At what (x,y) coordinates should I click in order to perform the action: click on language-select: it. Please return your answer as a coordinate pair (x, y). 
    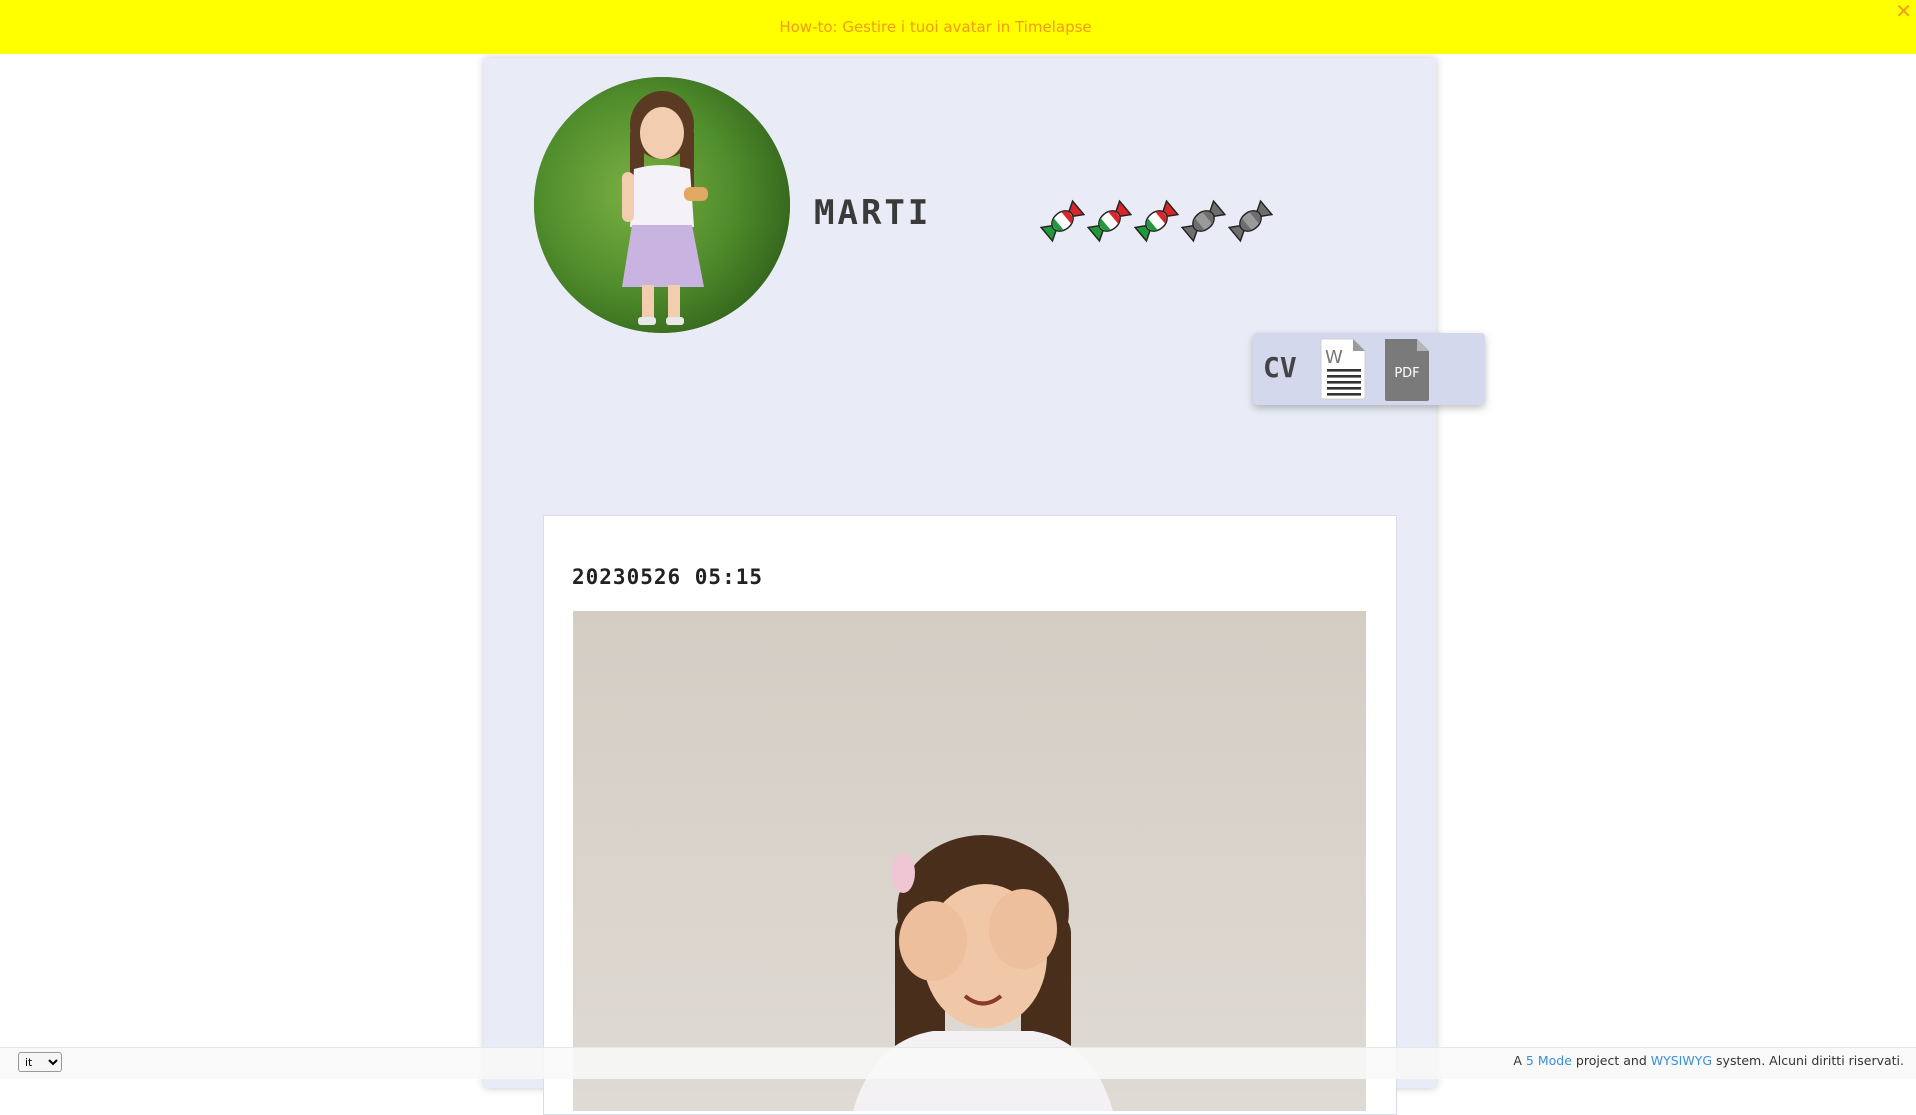
    Looking at the image, I should click on (40, 1062).